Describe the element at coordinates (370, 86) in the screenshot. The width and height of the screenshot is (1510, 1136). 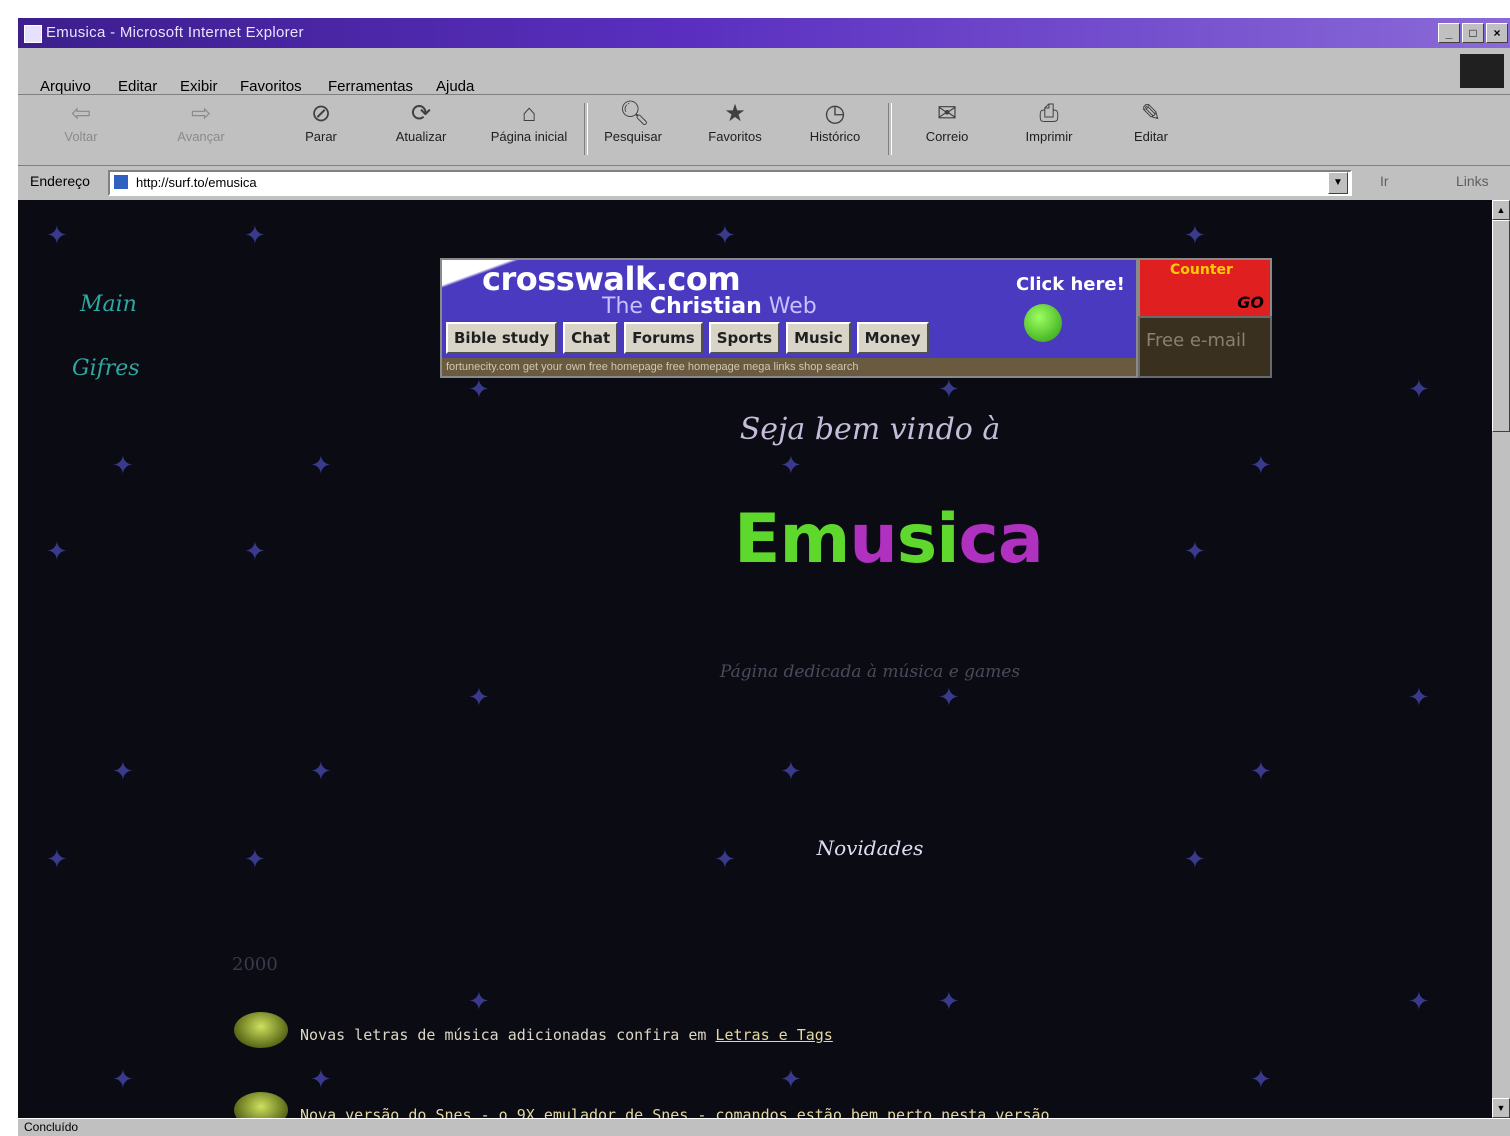
I see `menu-ferramentas: Ferramentas` at that location.